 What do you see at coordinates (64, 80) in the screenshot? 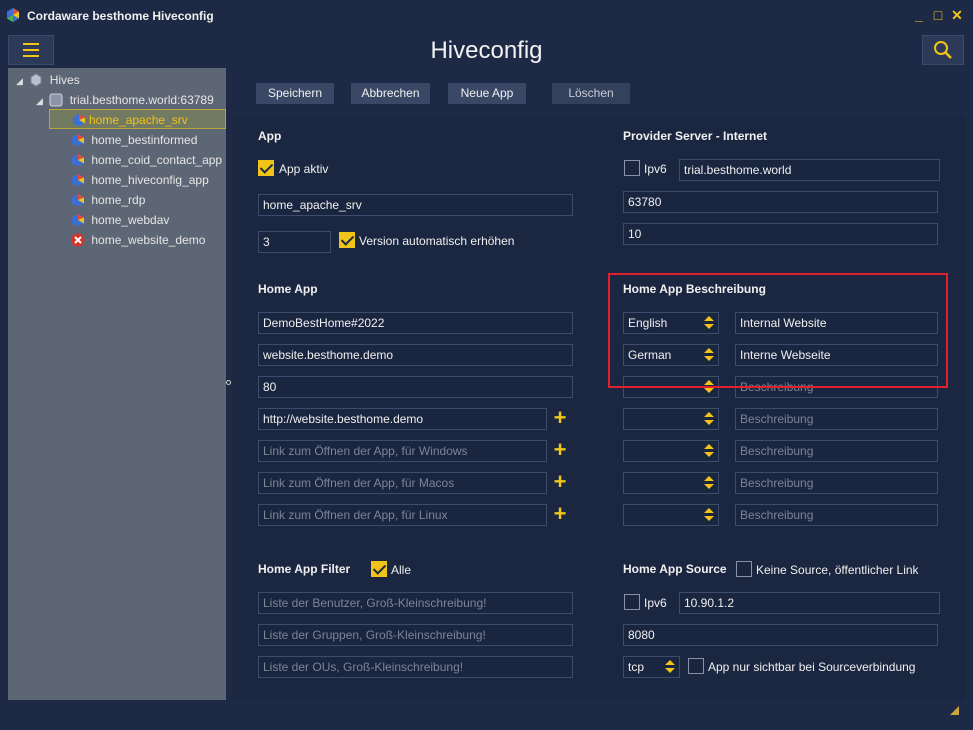
I see `tree-label: Hives` at bounding box center [64, 80].